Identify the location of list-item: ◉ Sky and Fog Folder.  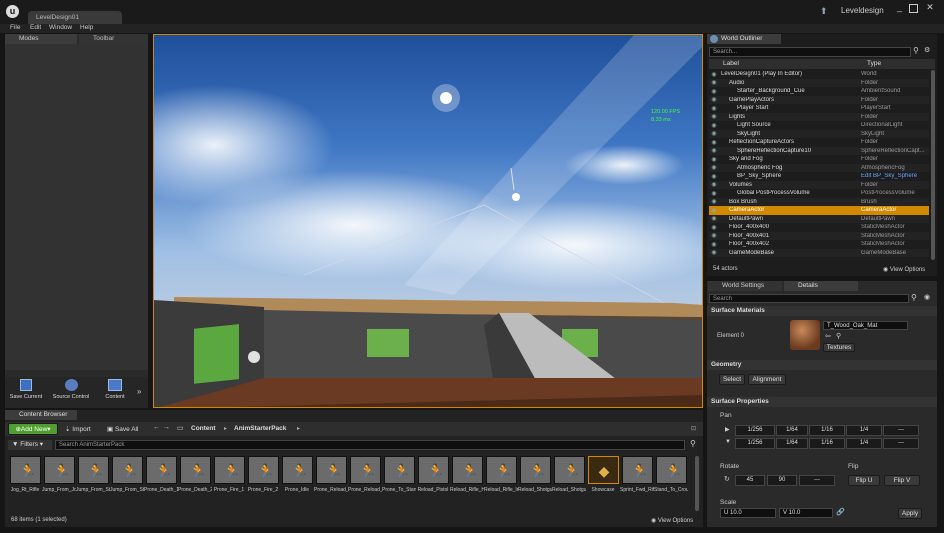
(819, 159).